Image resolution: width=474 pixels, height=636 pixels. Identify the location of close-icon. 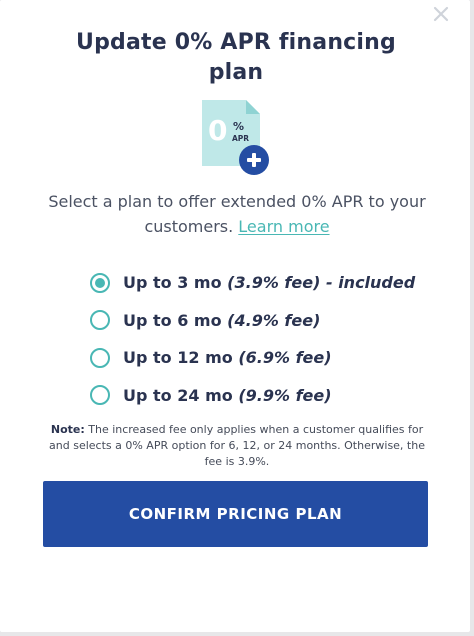
(441, 14).